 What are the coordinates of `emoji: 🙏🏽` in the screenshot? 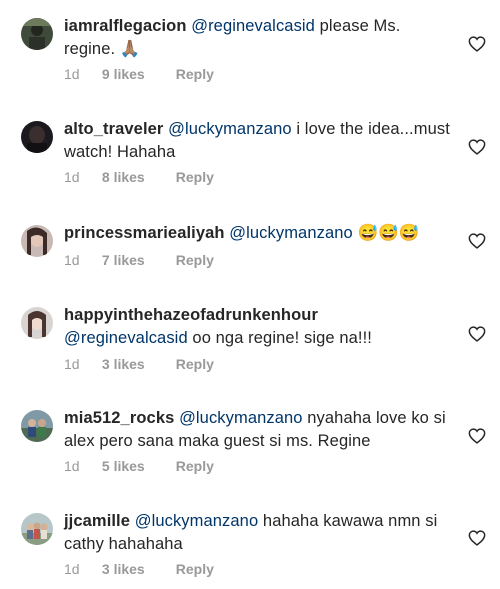 It's located at (130, 49).